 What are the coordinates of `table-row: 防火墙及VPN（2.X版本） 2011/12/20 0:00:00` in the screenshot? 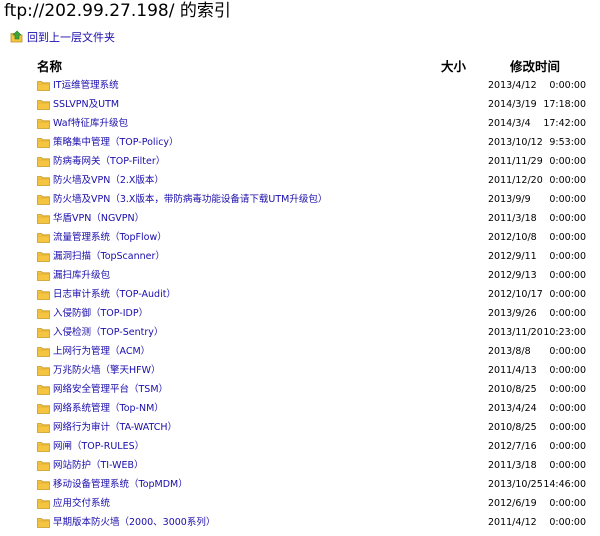 It's located at (300, 180).